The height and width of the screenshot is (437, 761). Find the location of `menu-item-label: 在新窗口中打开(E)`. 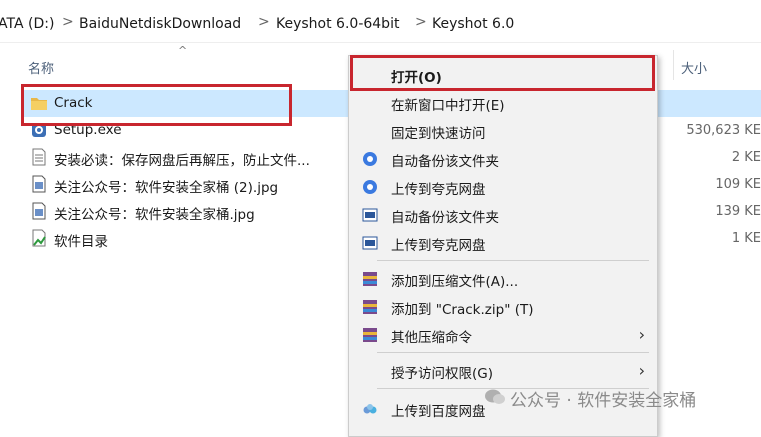

menu-item-label: 在新窗口中打开(E) is located at coordinates (448, 106).